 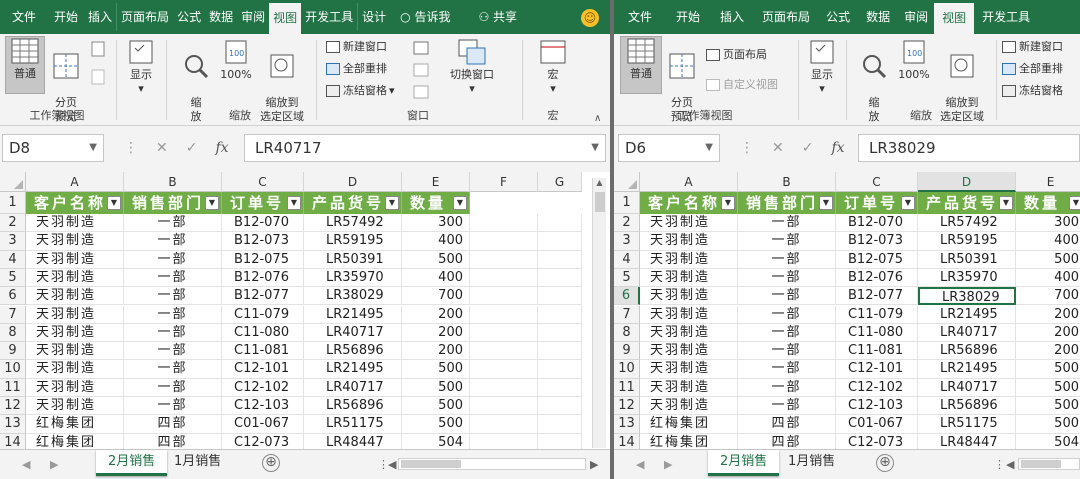 What do you see at coordinates (999, 464) in the screenshot?
I see `more-sheets-icon: ⋮` at bounding box center [999, 464].